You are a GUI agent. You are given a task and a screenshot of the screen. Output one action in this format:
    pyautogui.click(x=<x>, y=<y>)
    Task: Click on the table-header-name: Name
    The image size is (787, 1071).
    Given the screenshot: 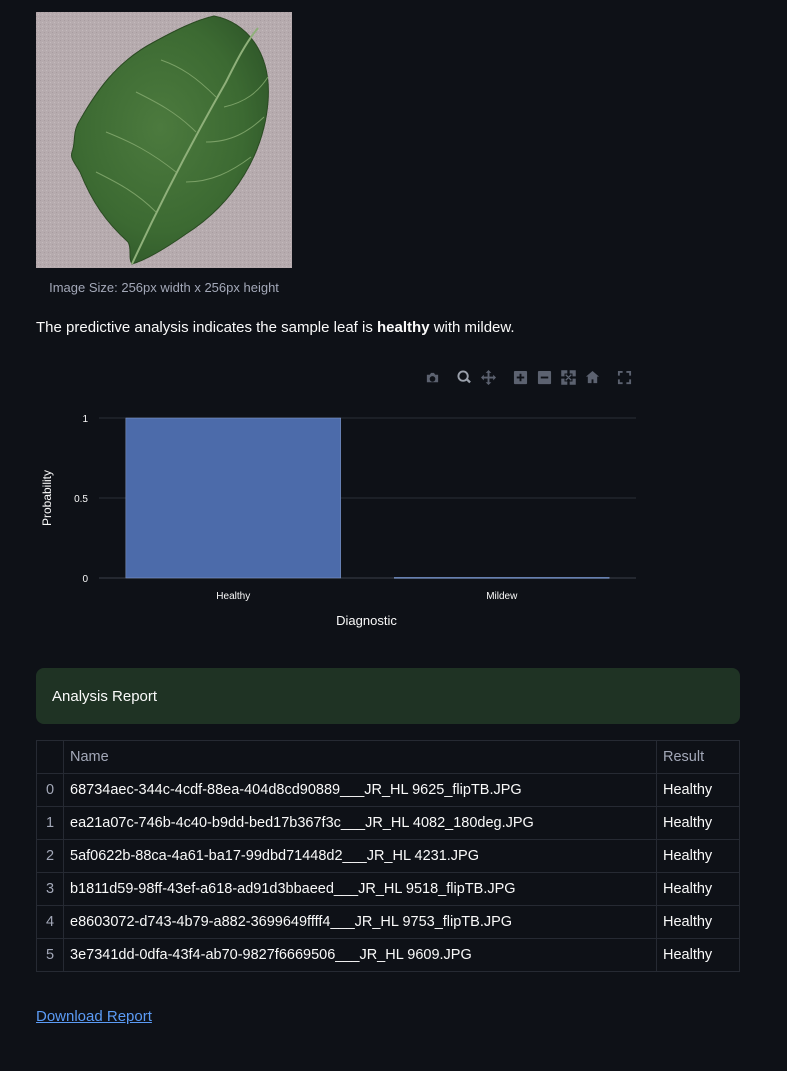 What is the action you would take?
    pyautogui.click(x=360, y=757)
    